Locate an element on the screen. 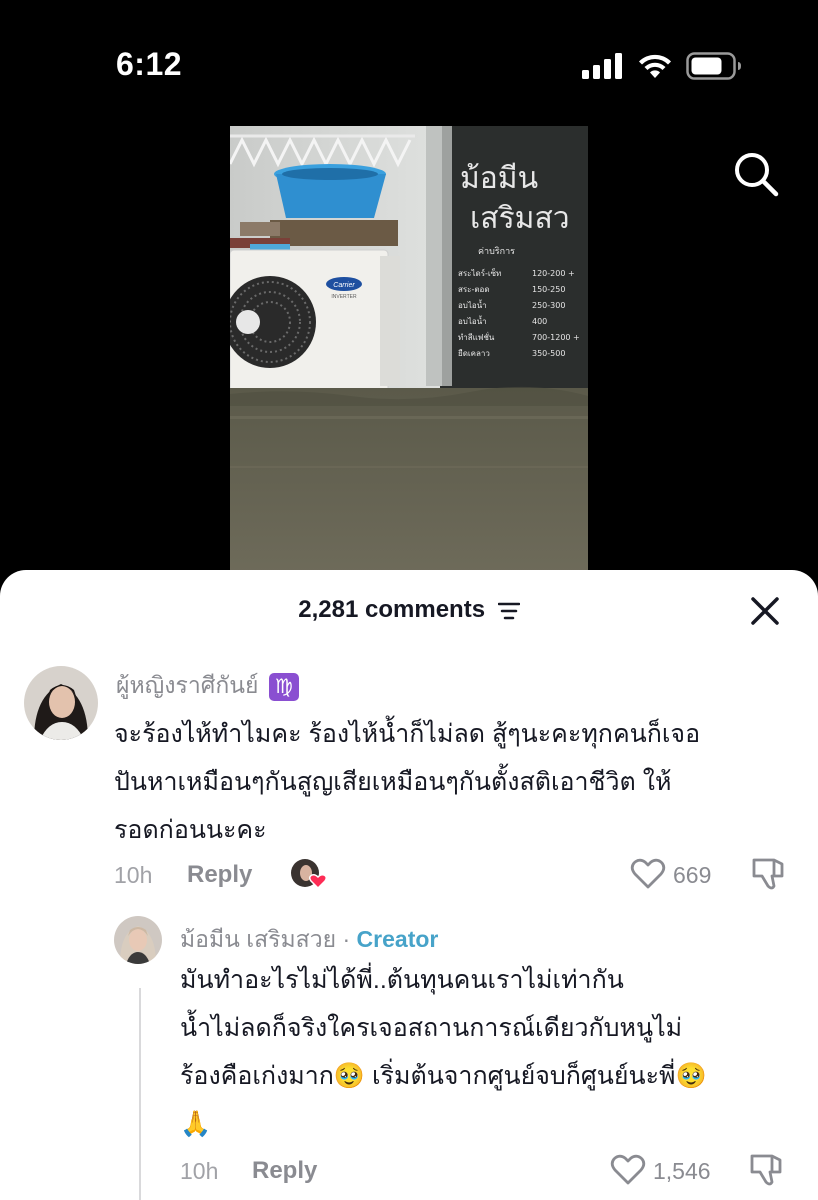 The image size is (818, 1200). price-item: สระไดร์-เซ็ท is located at coordinates (479, 273).